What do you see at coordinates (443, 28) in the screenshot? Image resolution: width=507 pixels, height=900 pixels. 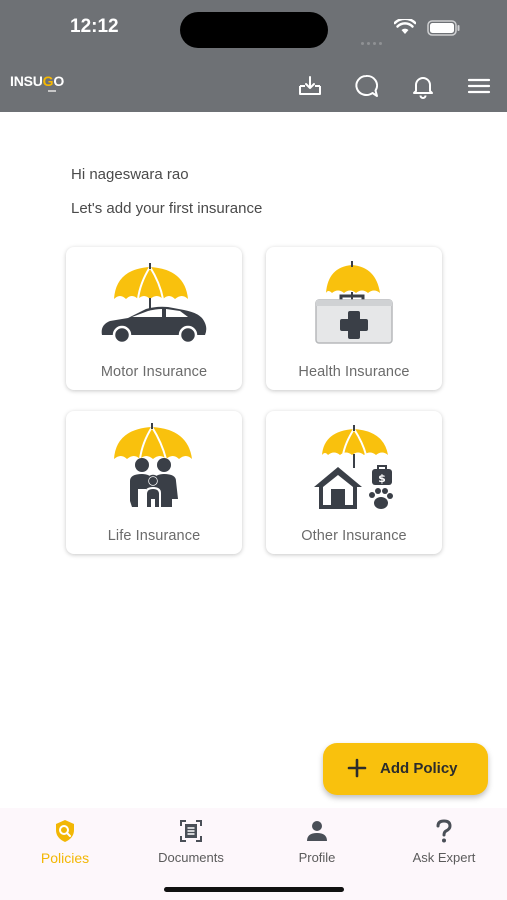 I see `battery-icon` at bounding box center [443, 28].